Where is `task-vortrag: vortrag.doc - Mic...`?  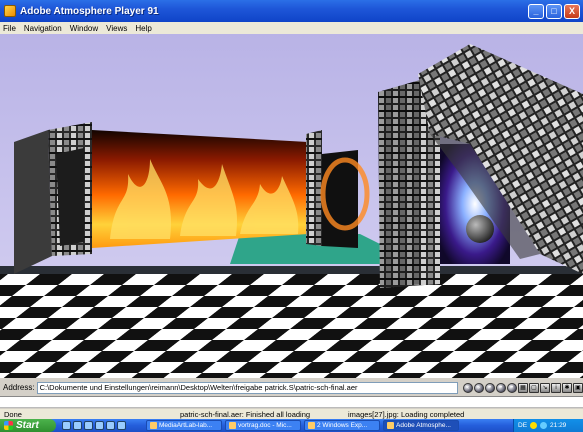
task-vortrag: vortrag.doc - Mic... is located at coordinates (263, 425).